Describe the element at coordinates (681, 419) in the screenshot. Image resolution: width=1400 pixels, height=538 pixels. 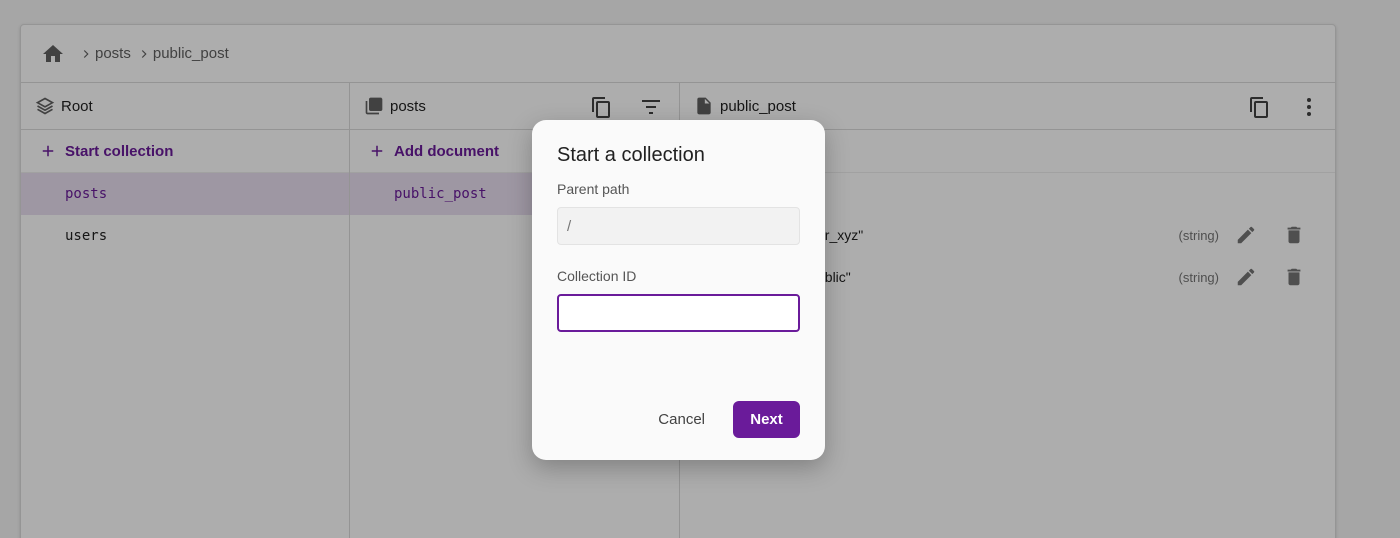
I see `cancel-button: Cancel` at that location.